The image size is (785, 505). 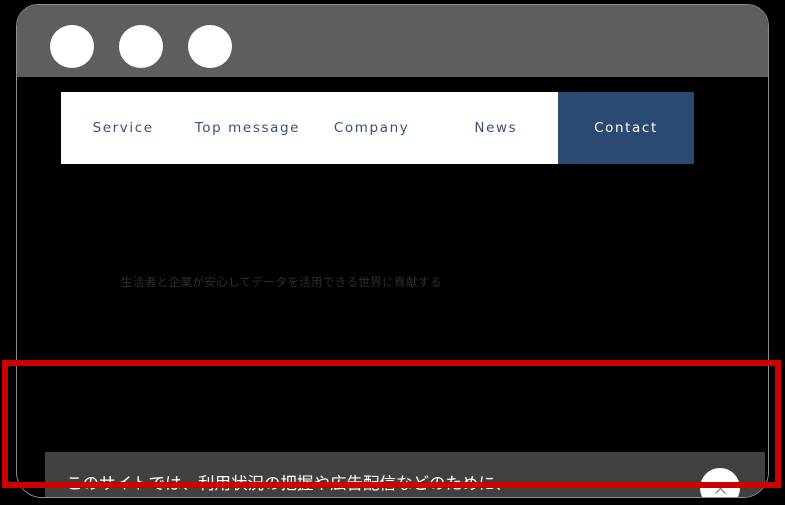 I want to click on nav-item-top-message: Top message, so click(x=247, y=128).